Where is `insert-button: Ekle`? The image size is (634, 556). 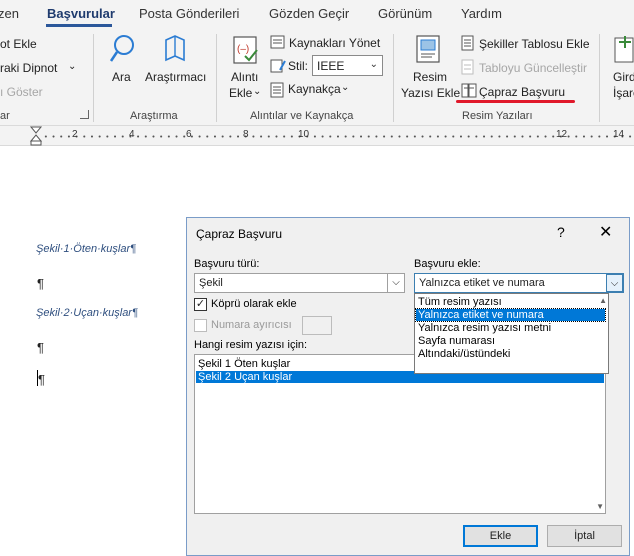
insert-button: Ekle is located at coordinates (500, 536).